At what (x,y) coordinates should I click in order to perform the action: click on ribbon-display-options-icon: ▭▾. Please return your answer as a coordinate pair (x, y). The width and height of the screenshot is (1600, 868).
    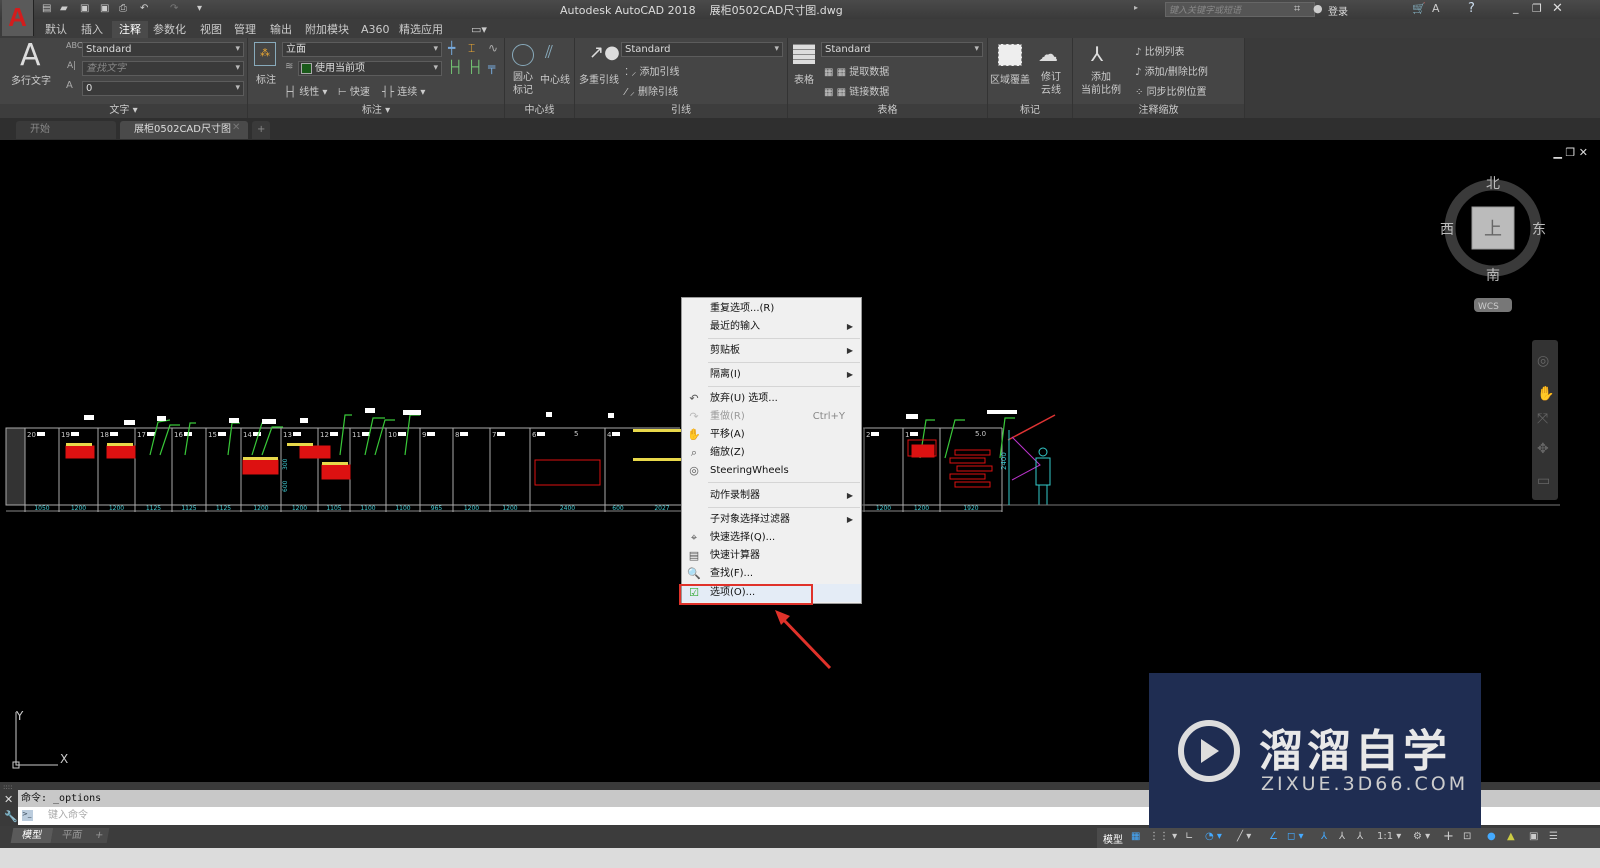
    Looking at the image, I should click on (479, 29).